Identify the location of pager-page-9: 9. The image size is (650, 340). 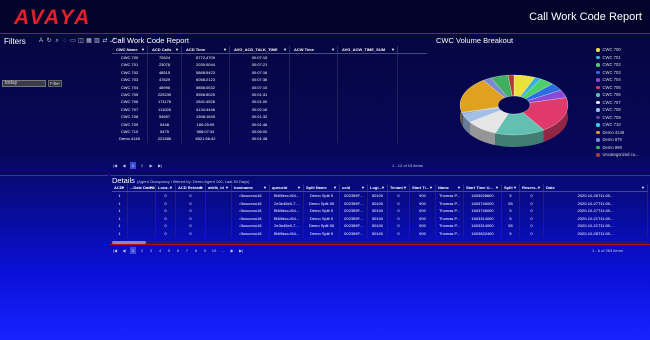
(205, 250).